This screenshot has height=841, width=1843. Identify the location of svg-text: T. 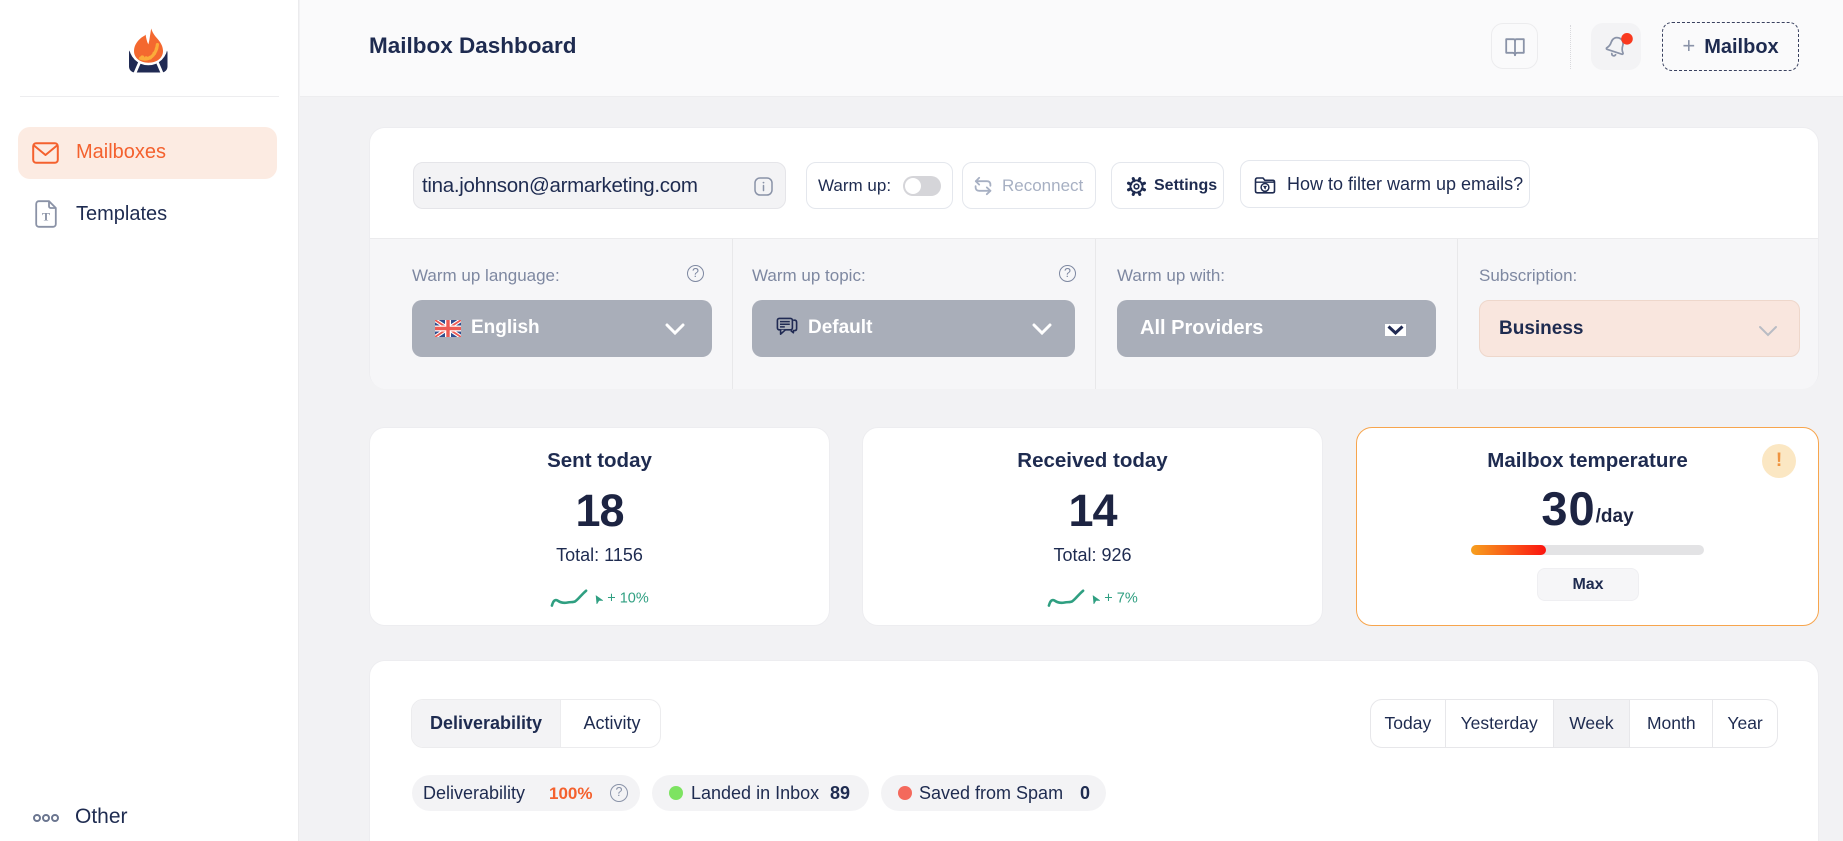
(46, 217).